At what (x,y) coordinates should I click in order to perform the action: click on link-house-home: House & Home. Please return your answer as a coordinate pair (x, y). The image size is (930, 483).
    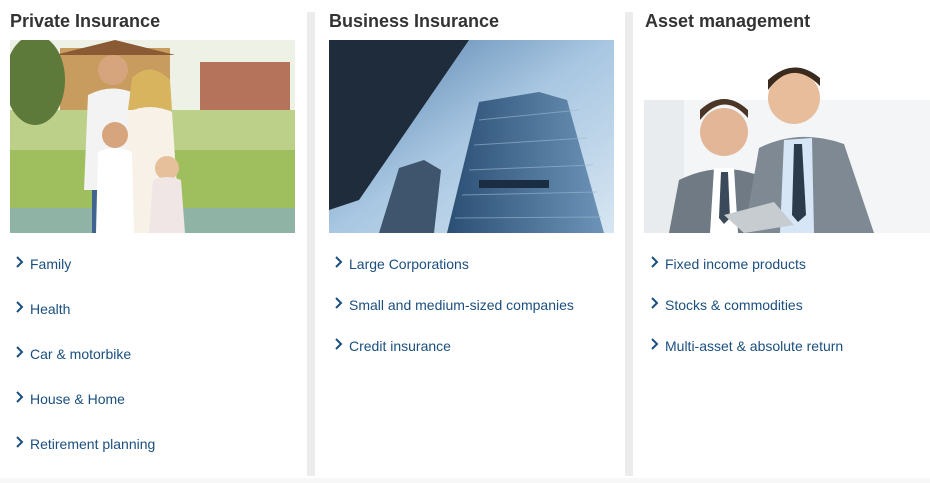
    Looking at the image, I should click on (69, 400).